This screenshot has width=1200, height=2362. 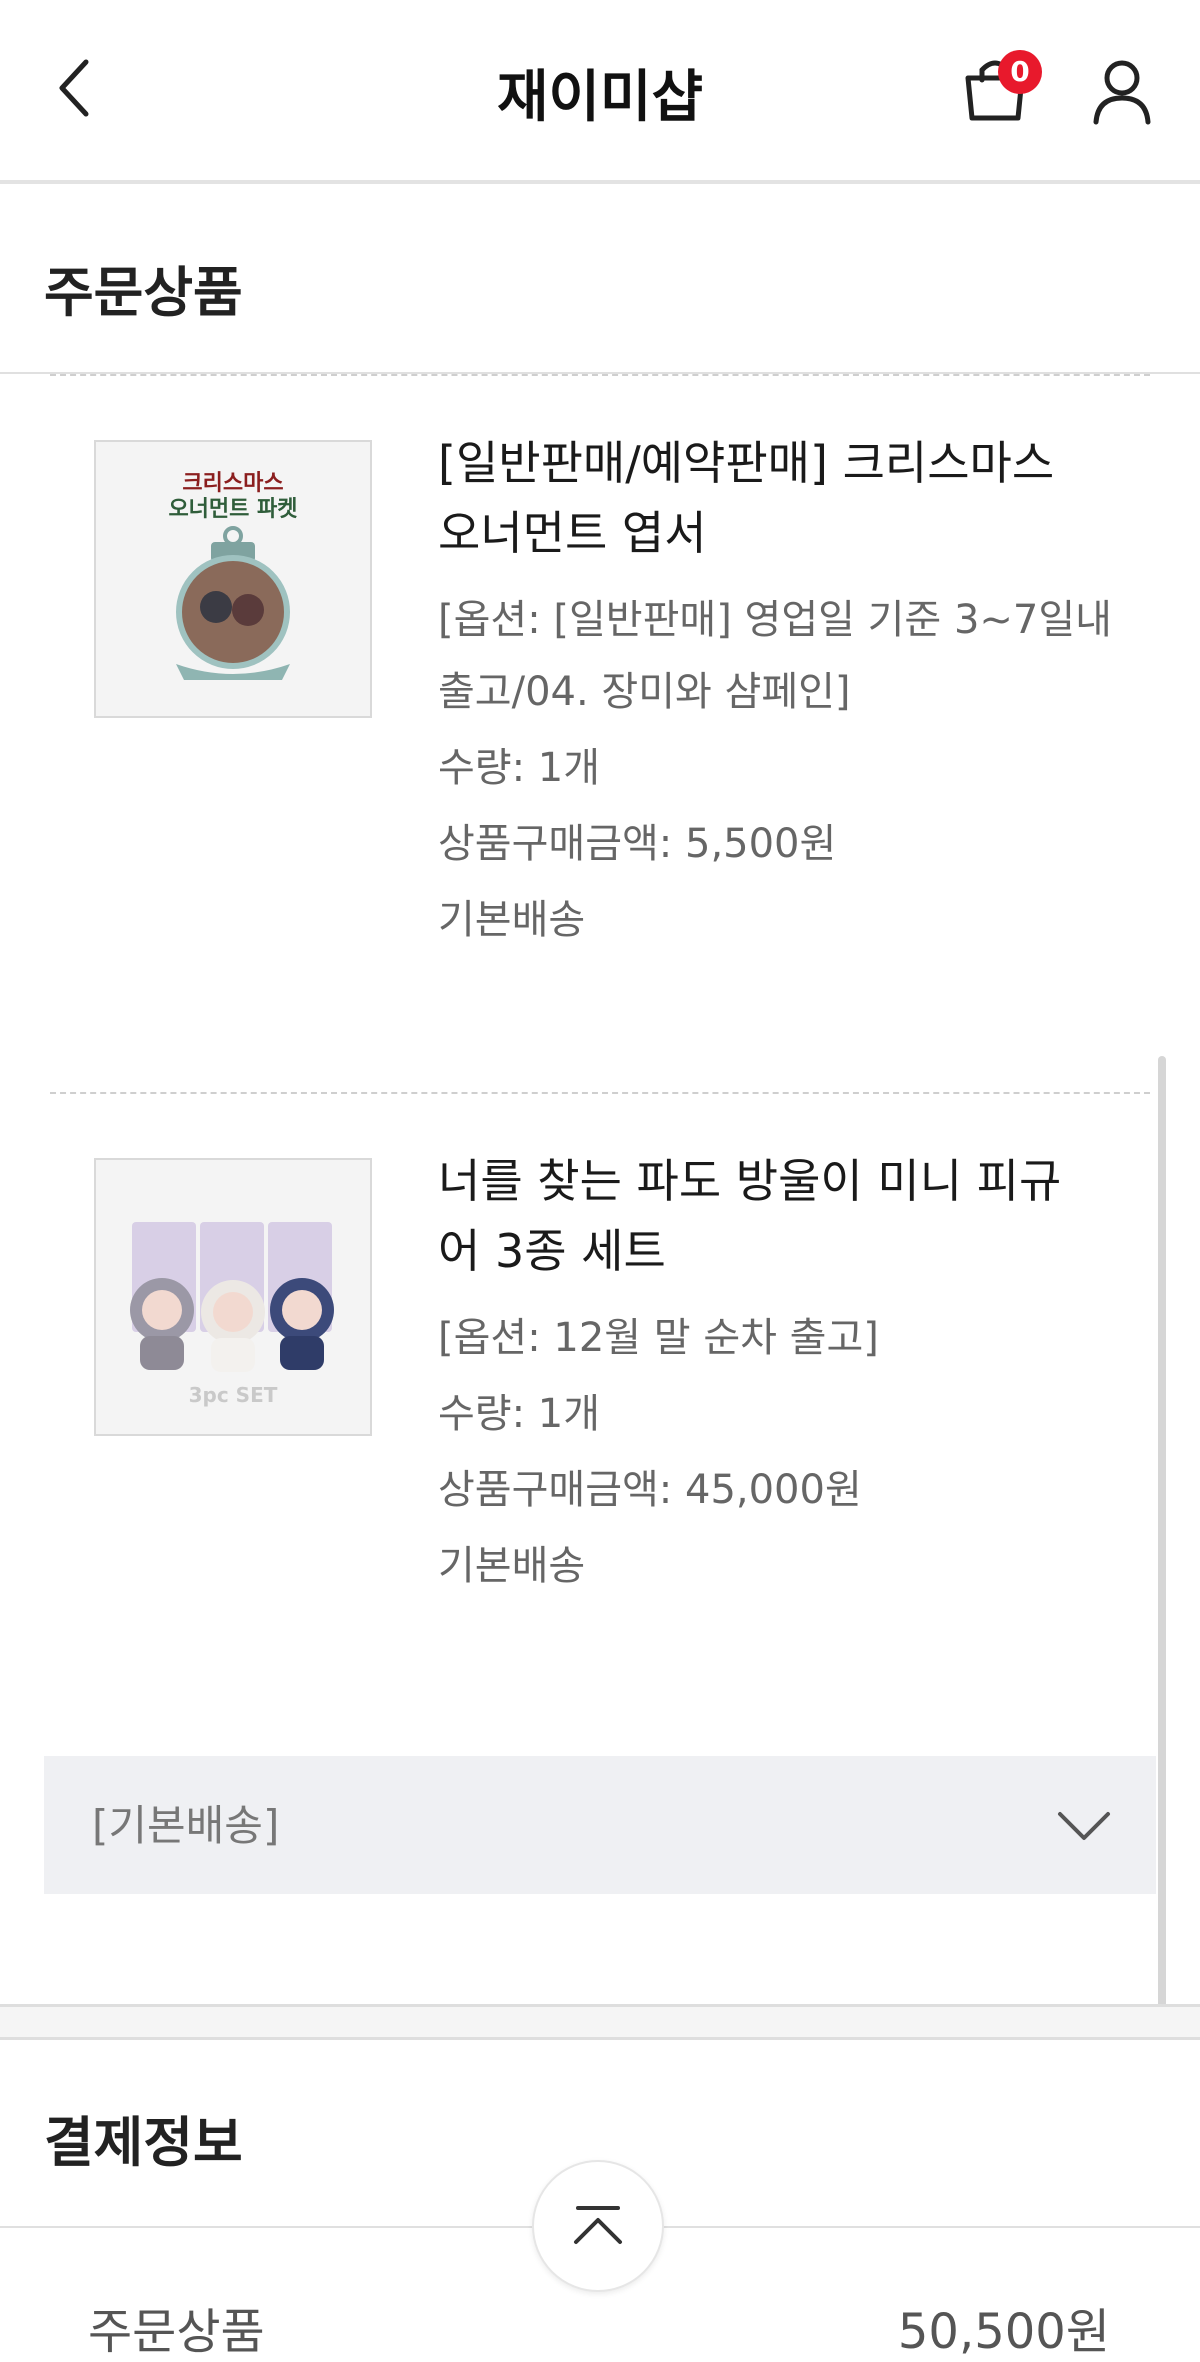 What do you see at coordinates (778, 1251) in the screenshot?
I see `product-name-line2: 어 3종 세트` at bounding box center [778, 1251].